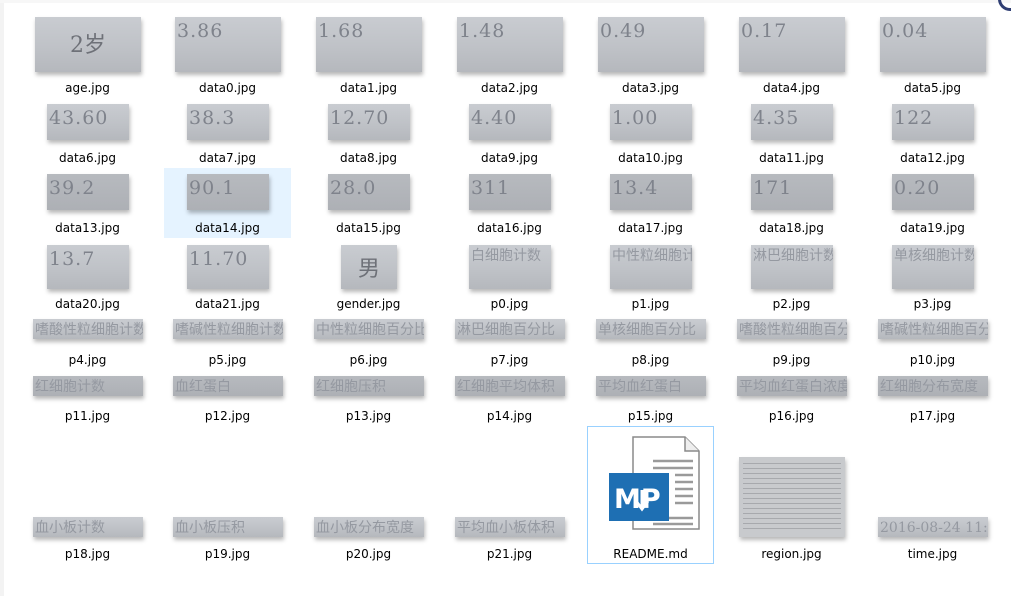 This screenshot has width=1011, height=596. Describe the element at coordinates (88, 527) in the screenshot. I see `file-thumbnail: 血小板计数` at that location.